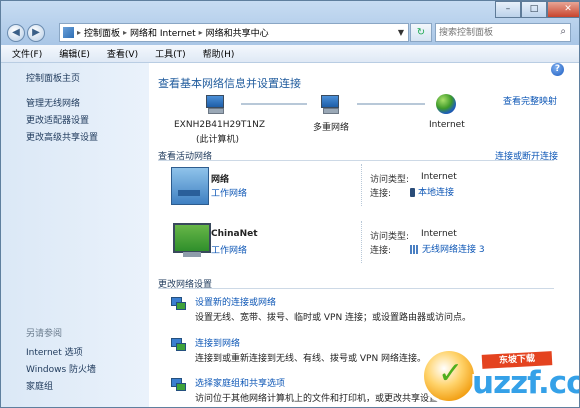 The image size is (580, 408). What do you see at coordinates (447, 125) in the screenshot?
I see `internet-label: Internet` at bounding box center [447, 125].